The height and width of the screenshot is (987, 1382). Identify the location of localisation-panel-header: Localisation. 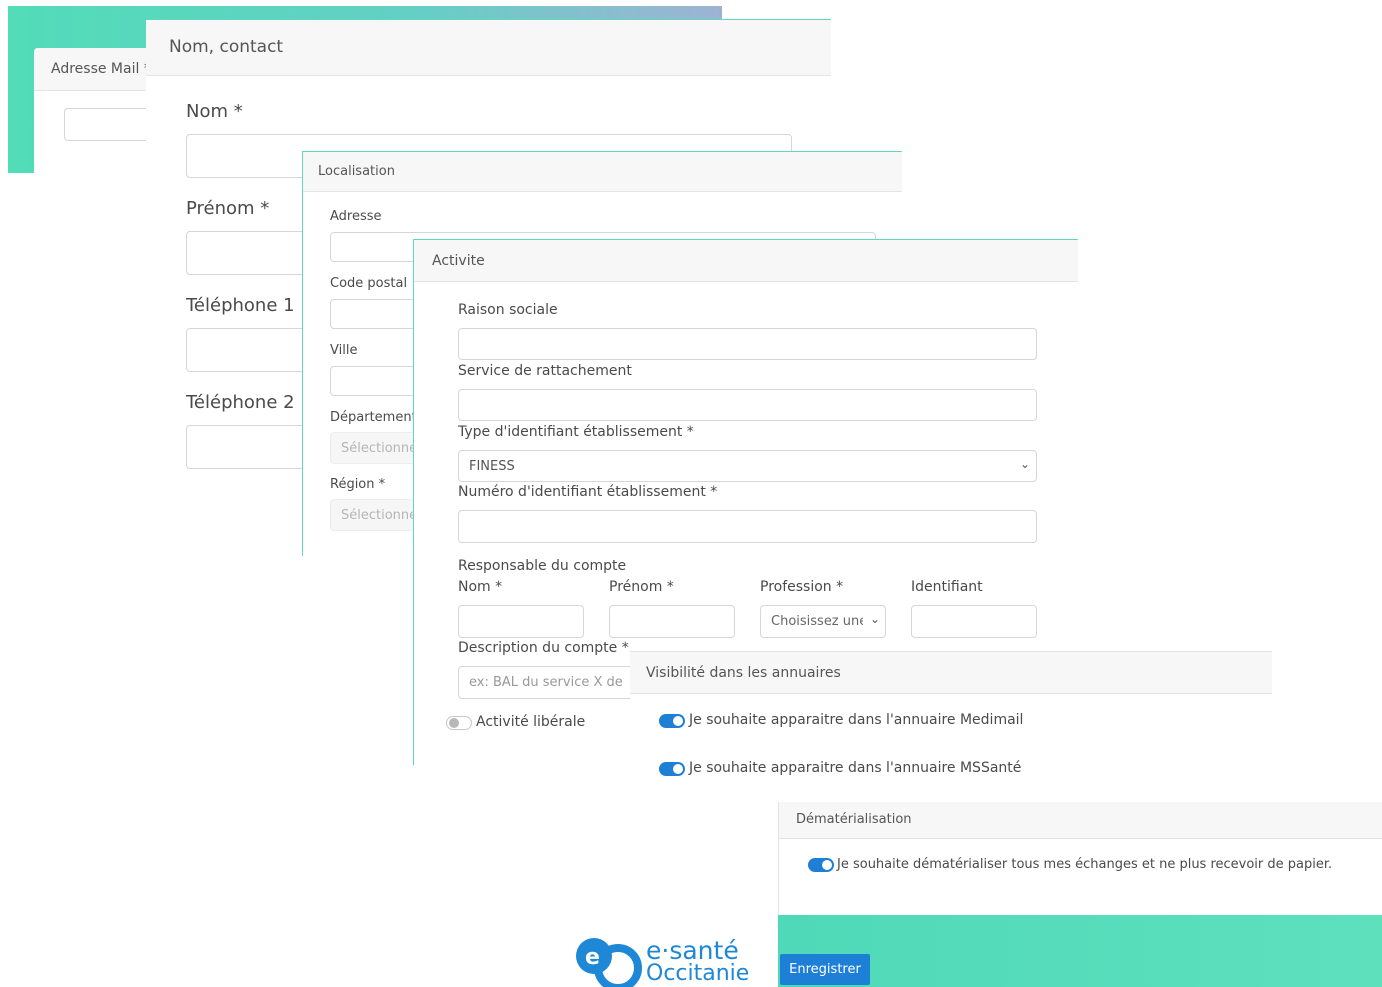
(602, 172).